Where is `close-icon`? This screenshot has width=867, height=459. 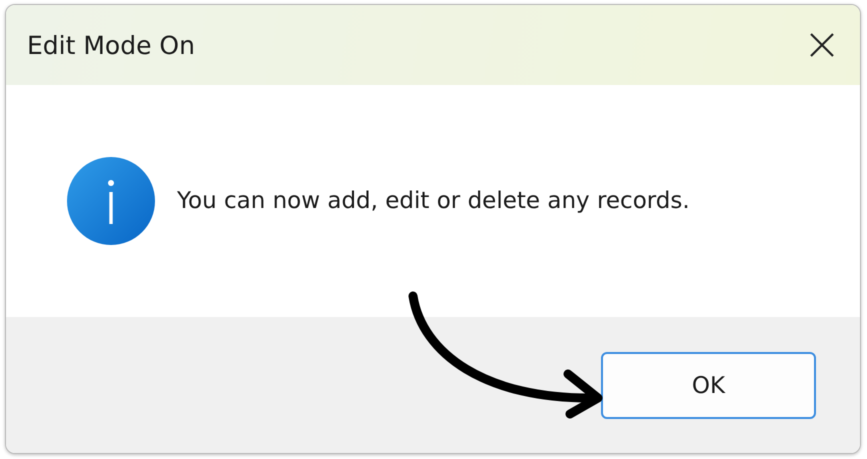
close-icon is located at coordinates (822, 45).